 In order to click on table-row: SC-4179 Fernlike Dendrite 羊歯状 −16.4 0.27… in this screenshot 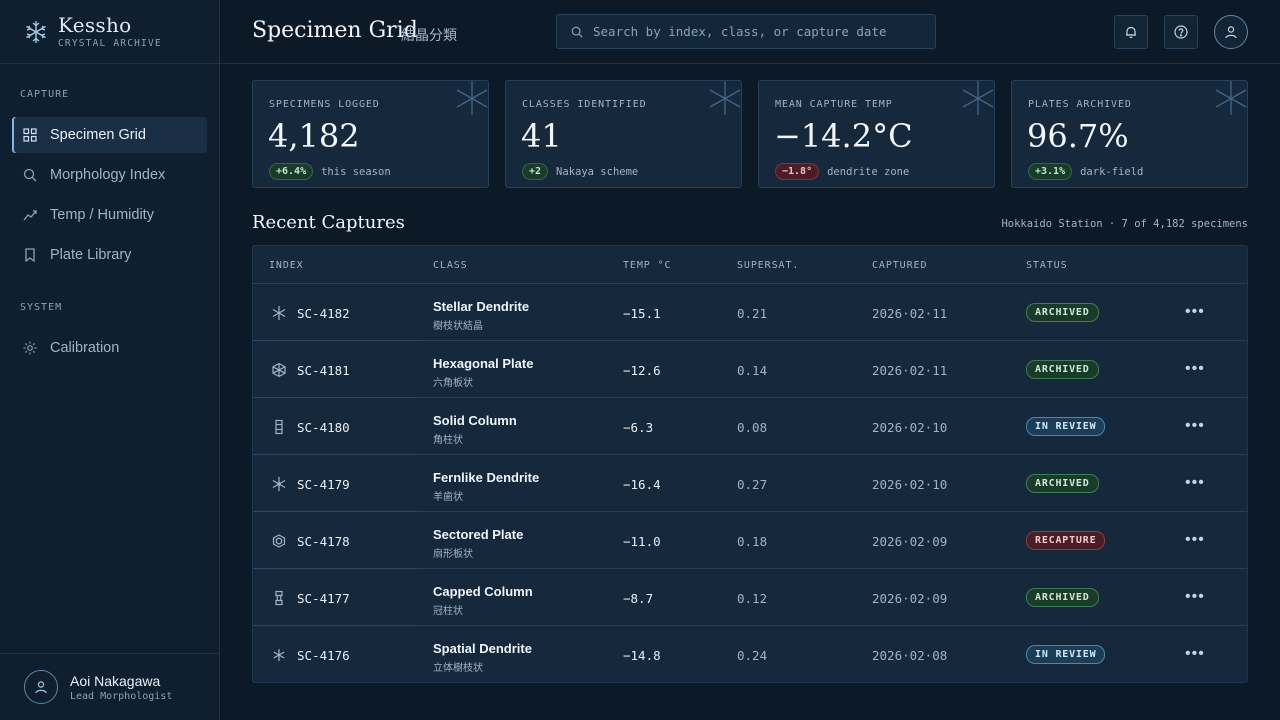, I will do `click(750, 483)`.